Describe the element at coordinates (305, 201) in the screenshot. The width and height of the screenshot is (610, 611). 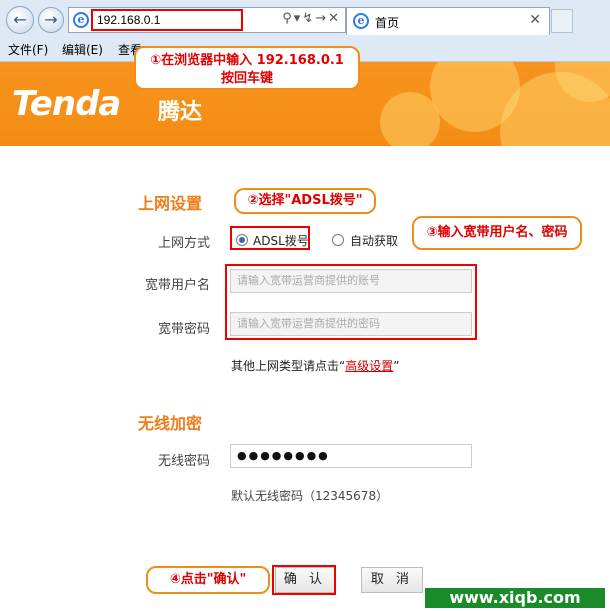
I see `step2-callout: ②选择"ADSL拨号"` at that location.